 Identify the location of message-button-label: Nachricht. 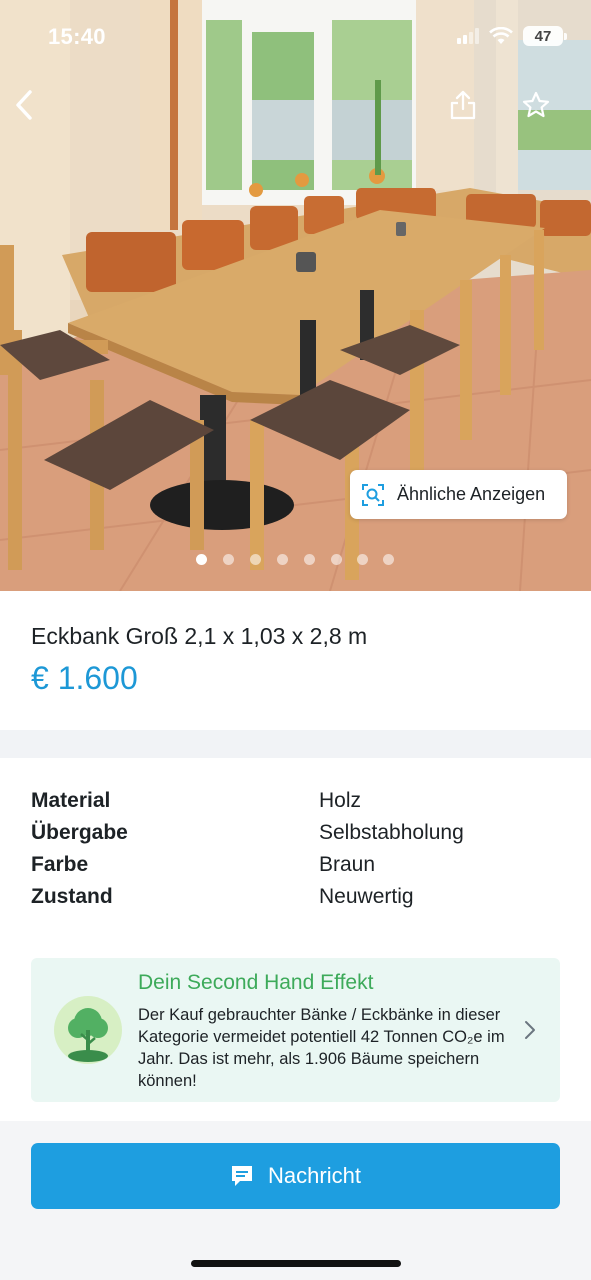
(314, 1175).